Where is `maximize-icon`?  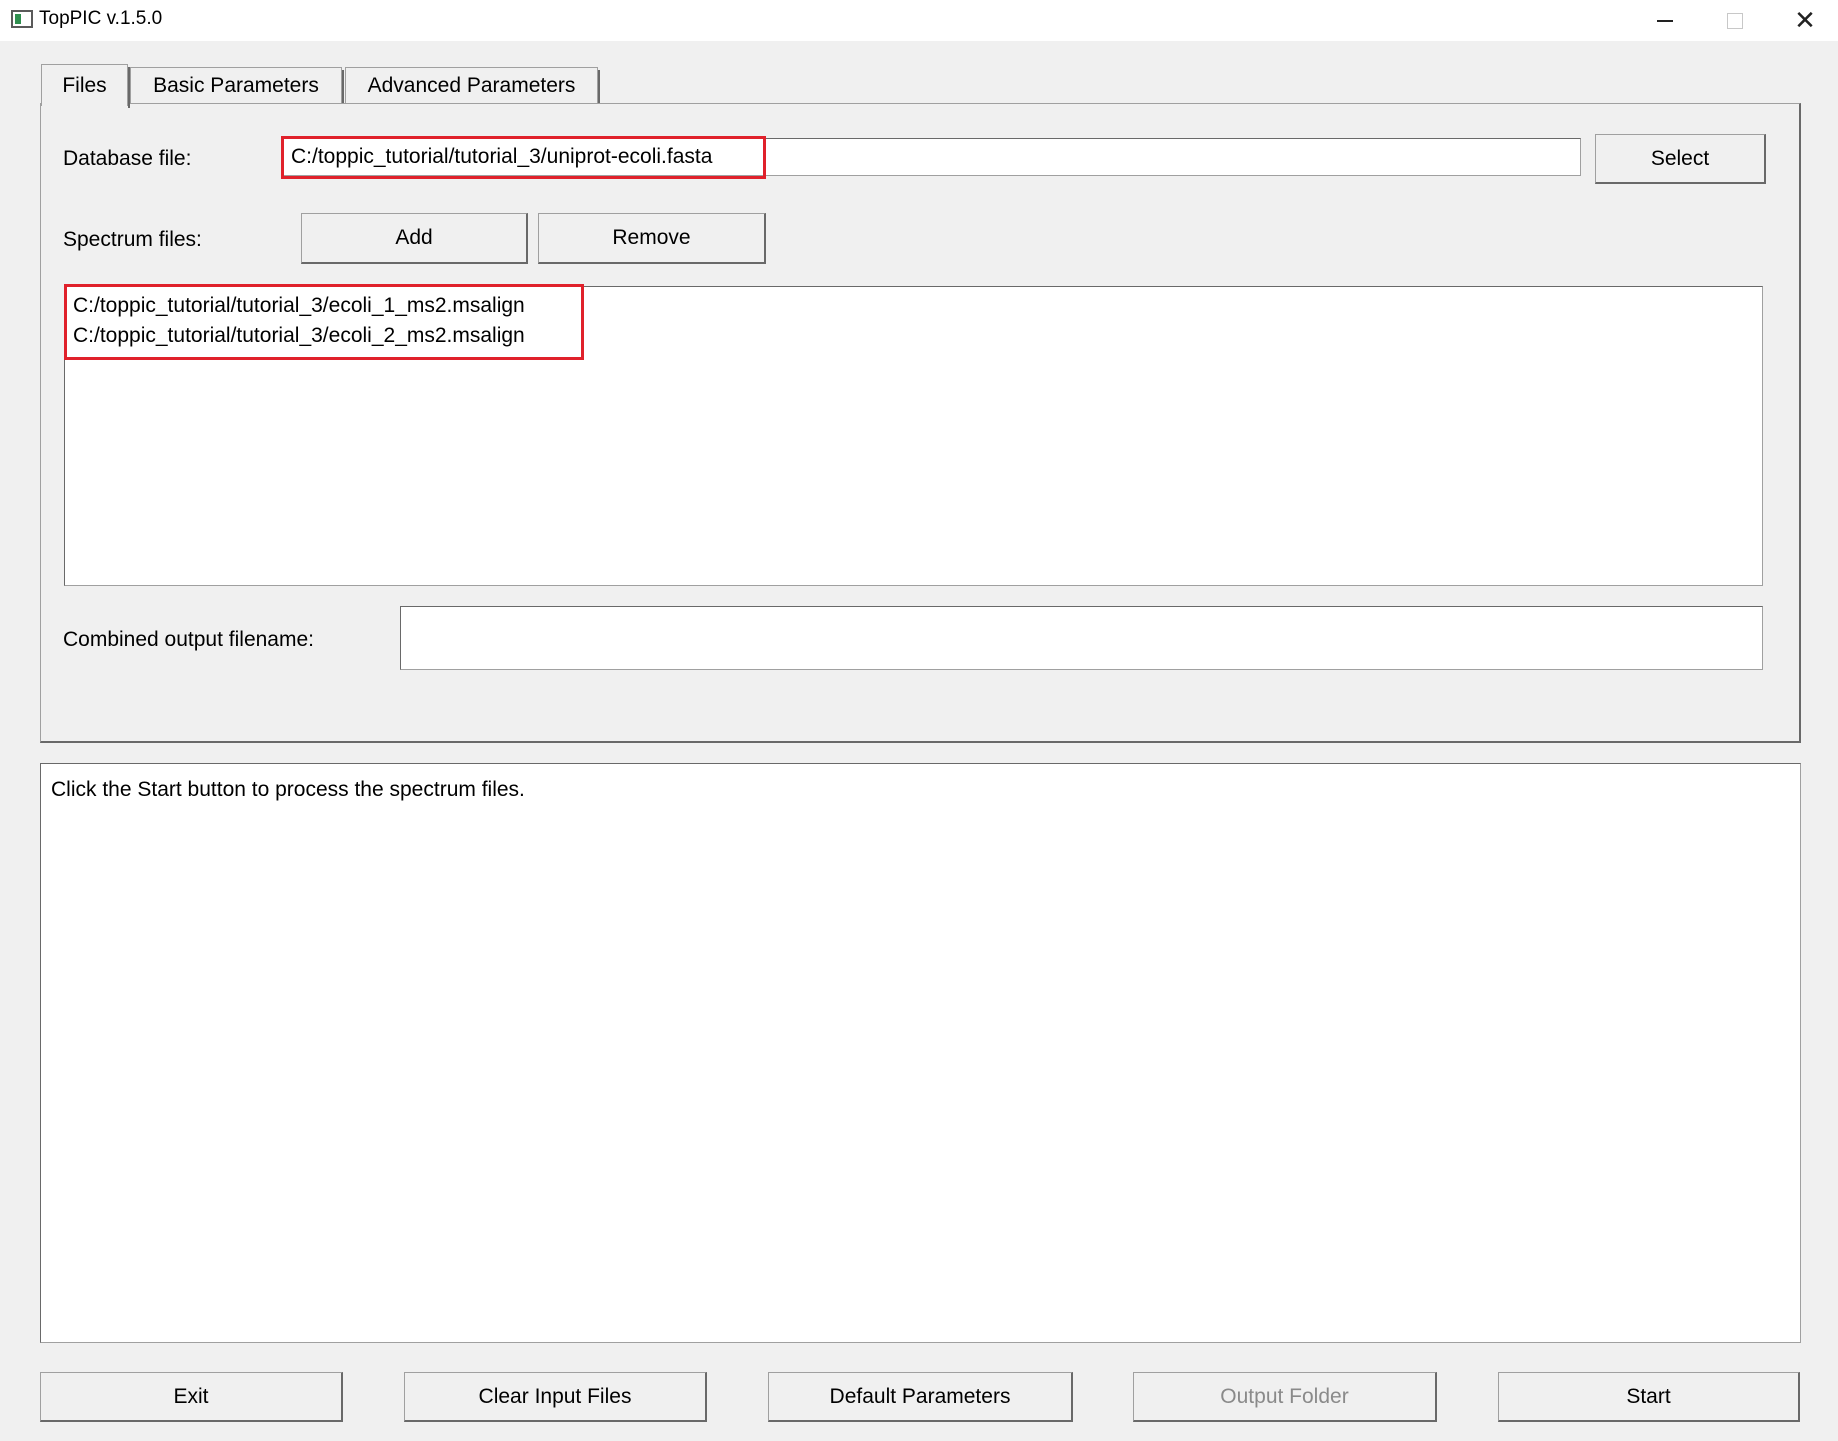
maximize-icon is located at coordinates (1735, 20).